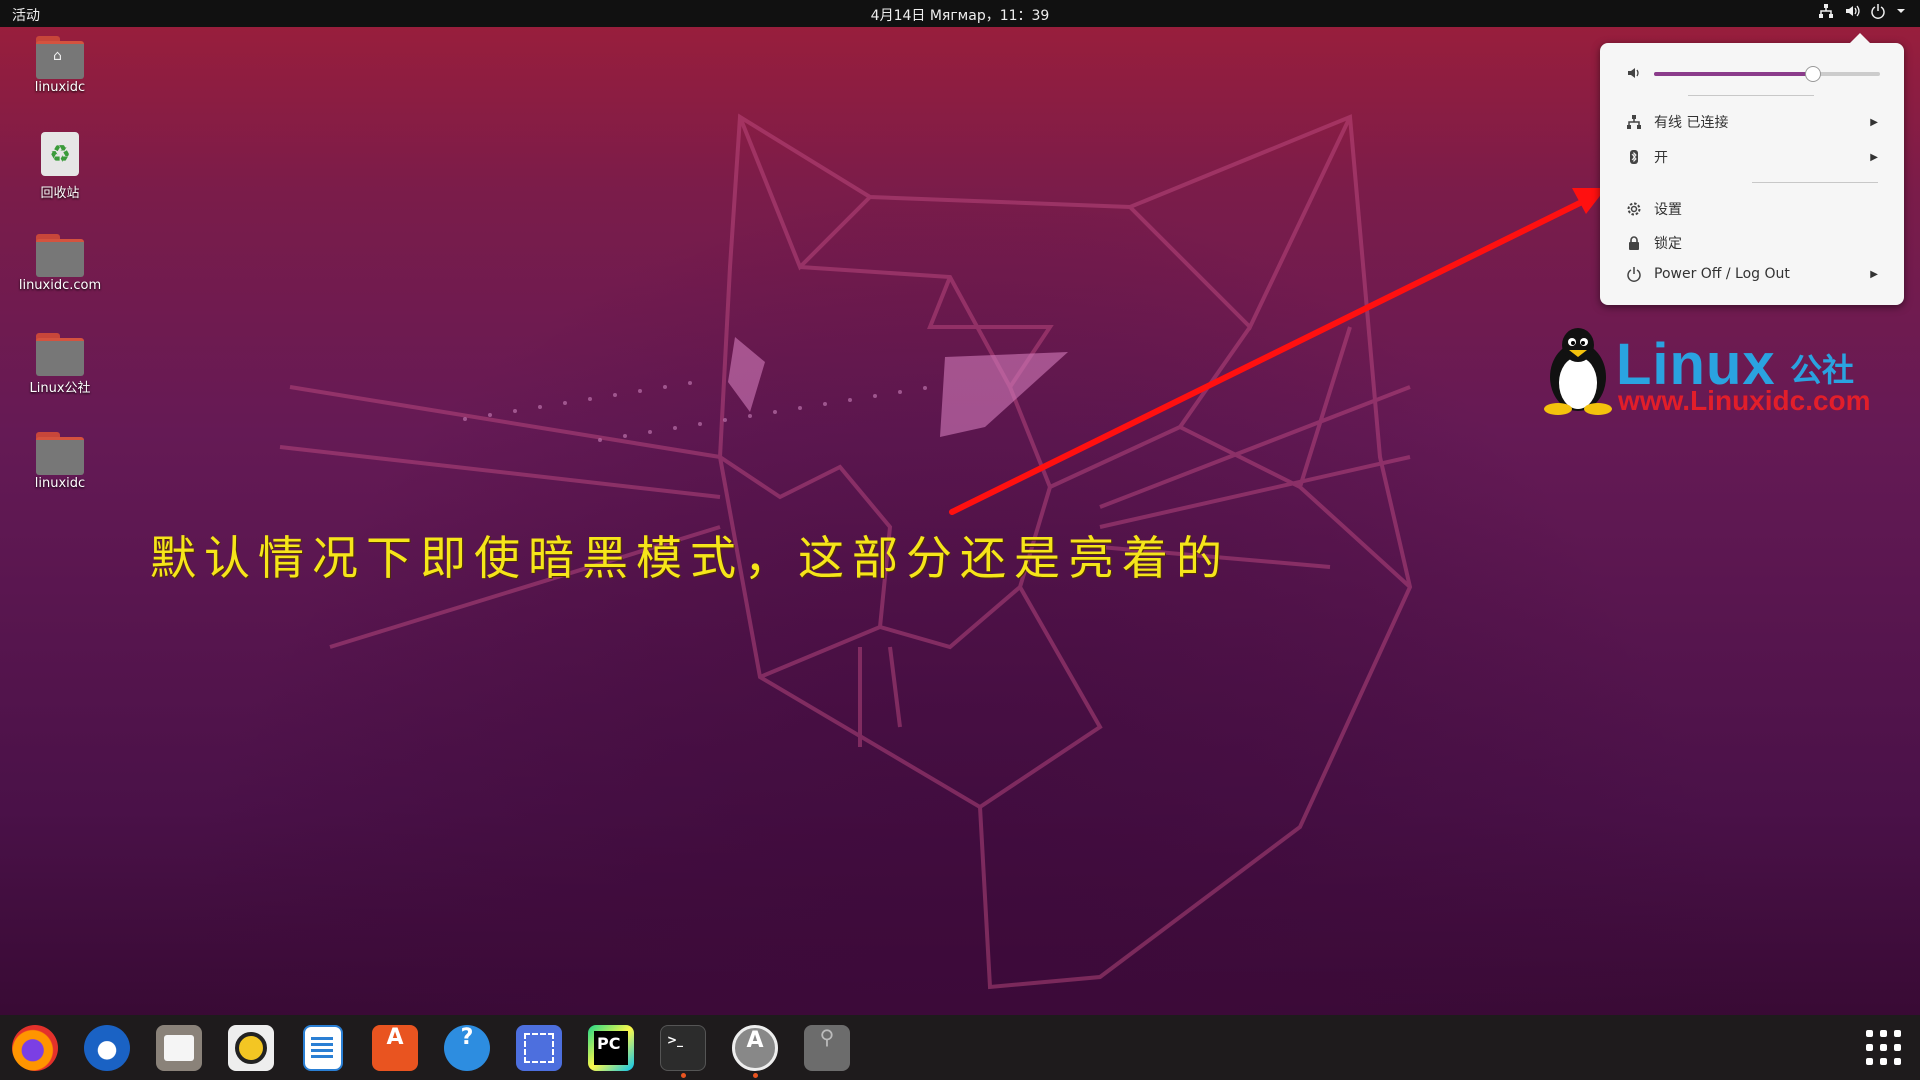 This screenshot has height=1080, width=1920. What do you see at coordinates (1722, 274) in the screenshot?
I see `power-label: Power Off / Log Out` at bounding box center [1722, 274].